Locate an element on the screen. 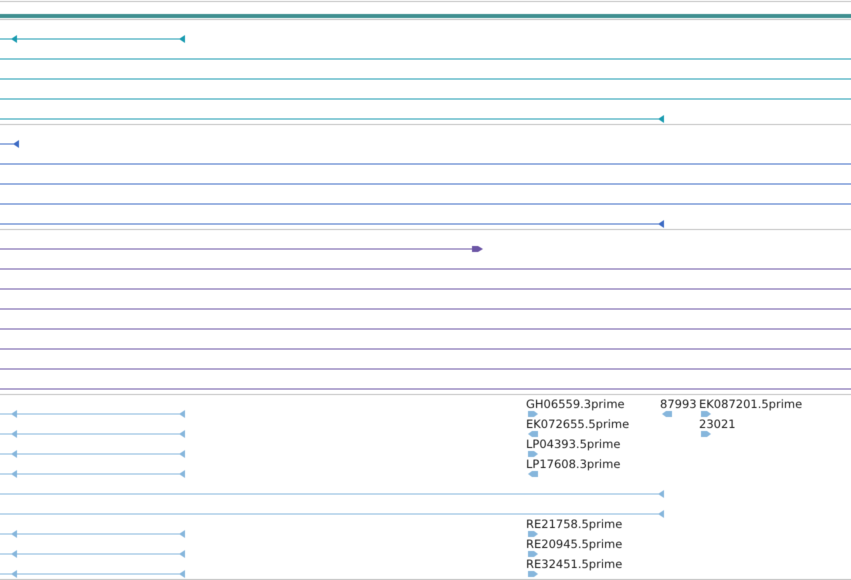 The width and height of the screenshot is (851, 580). feature-label: LP04393.5prime is located at coordinates (573, 444).